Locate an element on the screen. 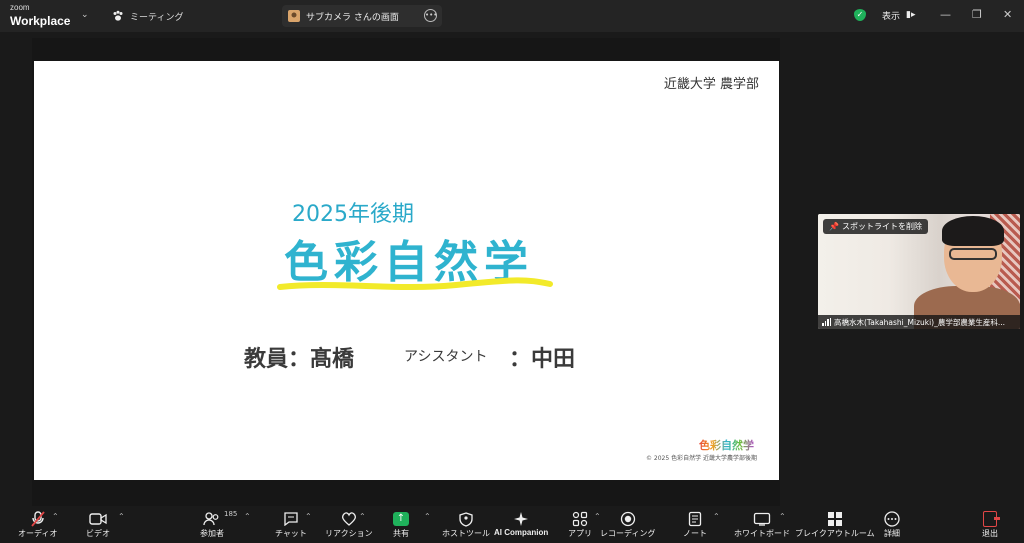 This screenshot has width=1024, height=543. paw-icon is located at coordinates (118, 15).